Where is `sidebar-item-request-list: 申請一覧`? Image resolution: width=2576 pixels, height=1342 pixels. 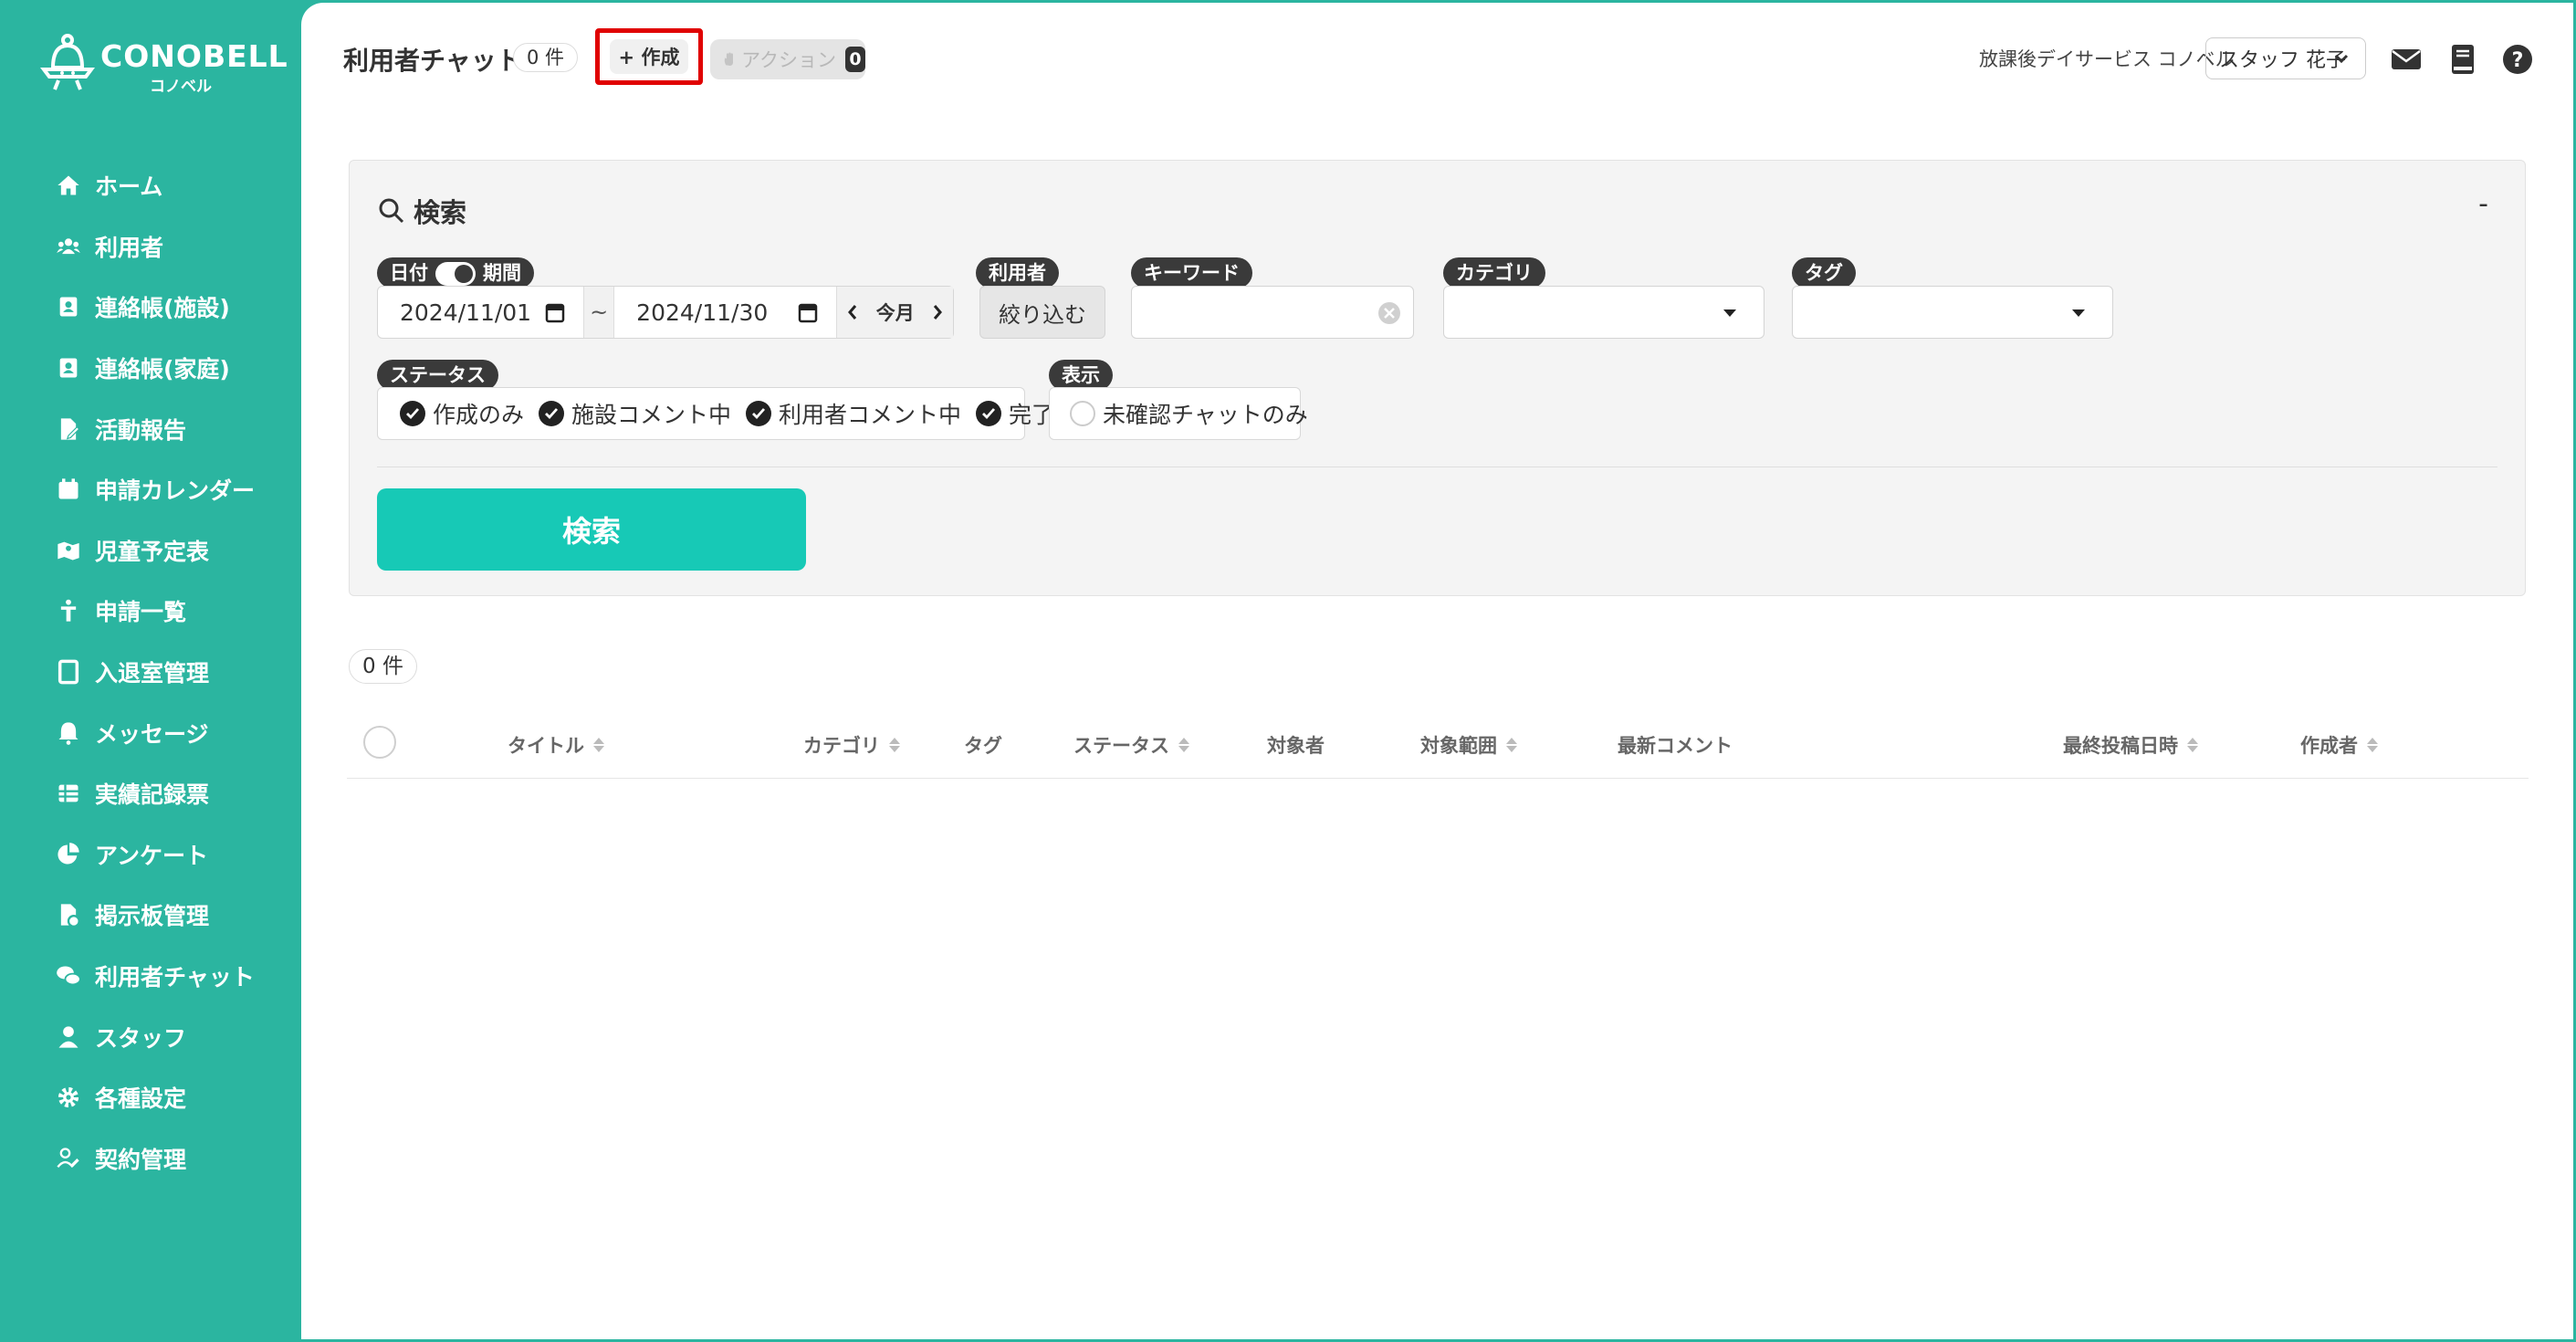 sidebar-item-request-list: 申請一覧 is located at coordinates (150, 611).